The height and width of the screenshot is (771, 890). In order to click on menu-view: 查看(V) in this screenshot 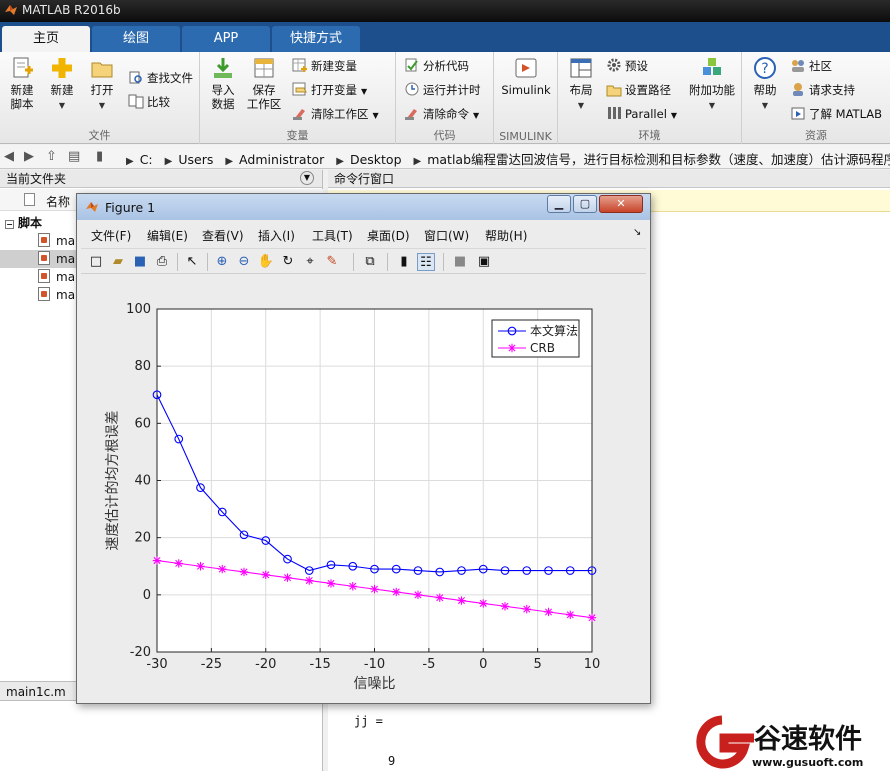, I will do `click(223, 235)`.